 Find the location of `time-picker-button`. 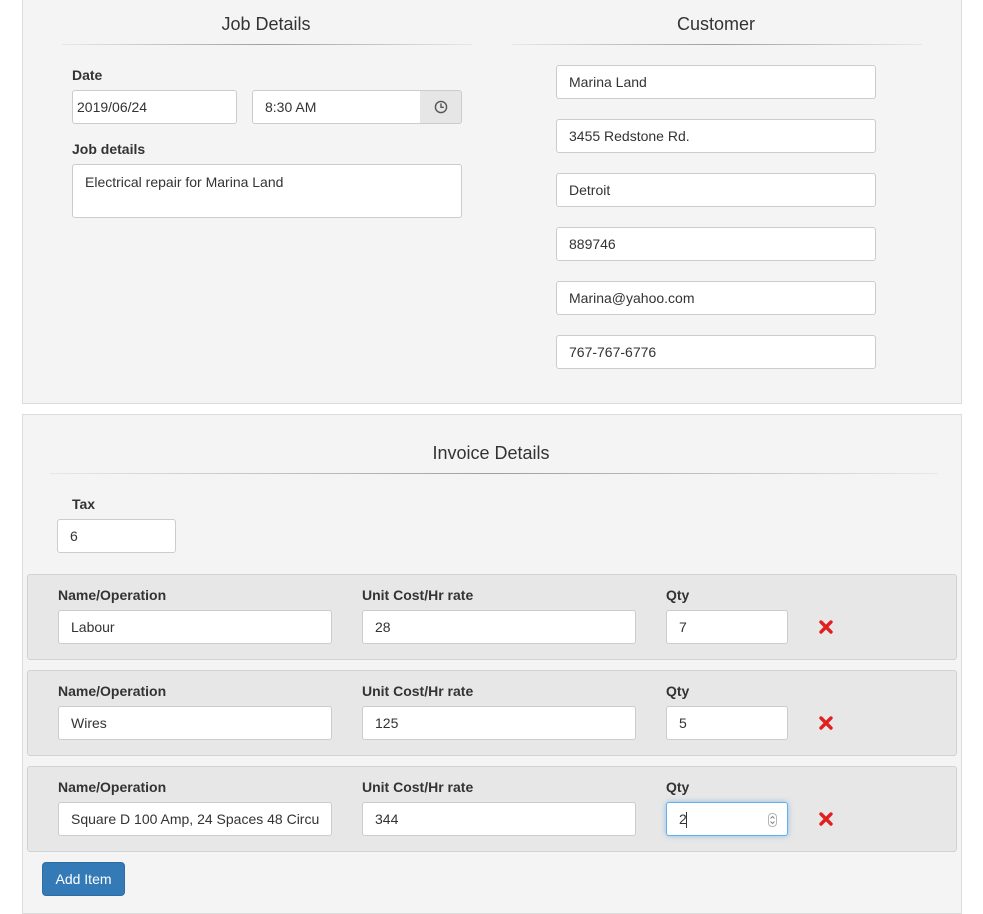

time-picker-button is located at coordinates (441, 107).